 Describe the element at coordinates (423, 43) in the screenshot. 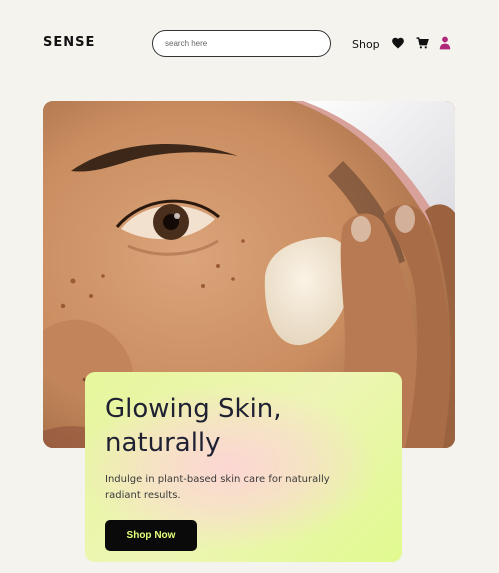

I see `cart-icon` at that location.